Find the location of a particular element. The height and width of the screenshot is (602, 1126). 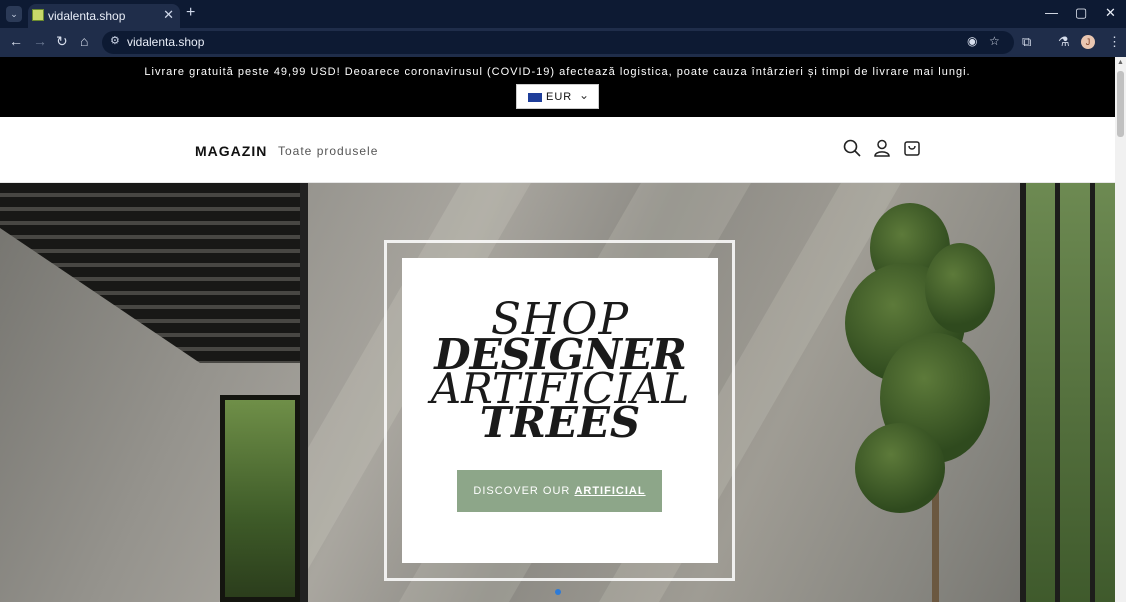

eu-flag-icon is located at coordinates (535, 97).